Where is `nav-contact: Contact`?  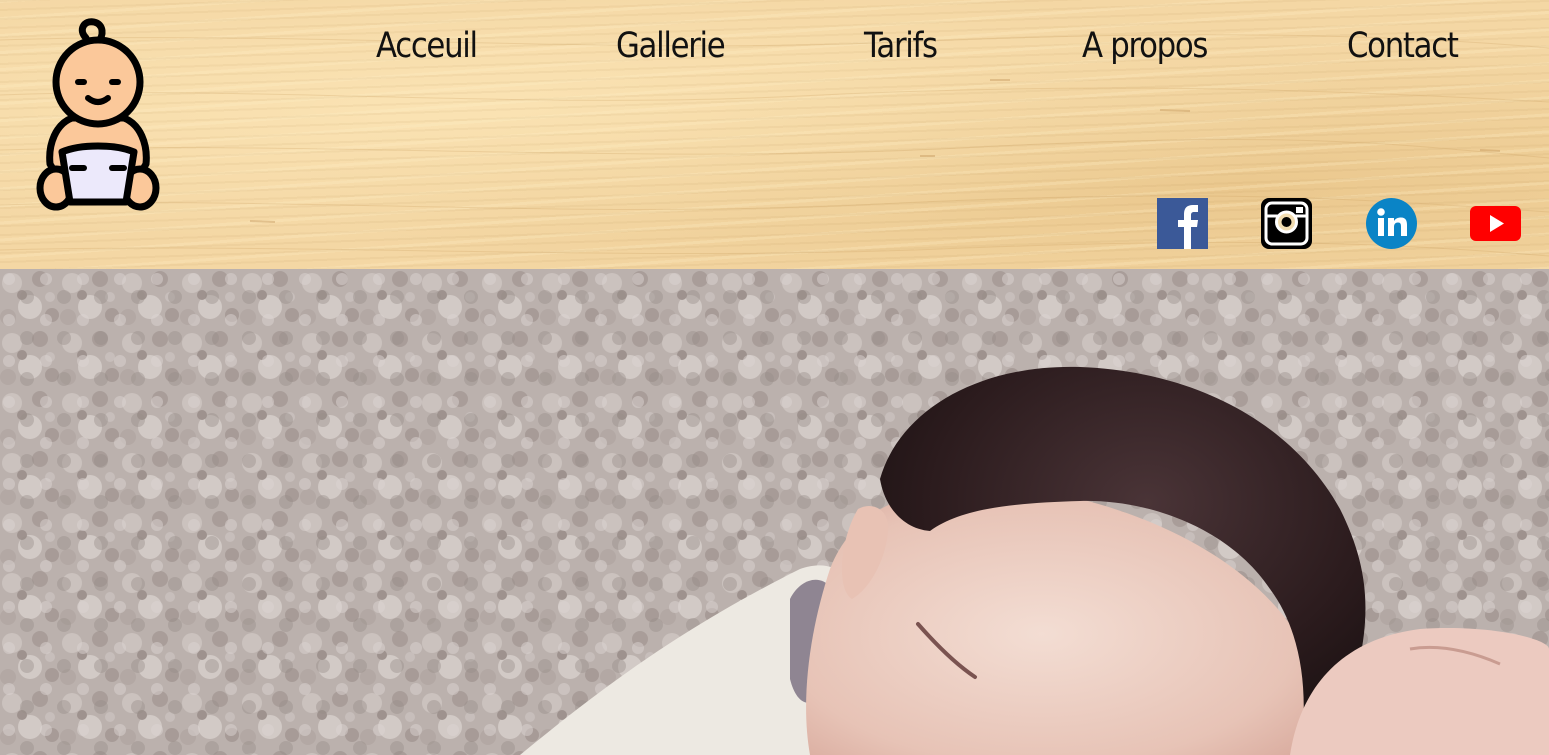 nav-contact: Contact is located at coordinates (1403, 46).